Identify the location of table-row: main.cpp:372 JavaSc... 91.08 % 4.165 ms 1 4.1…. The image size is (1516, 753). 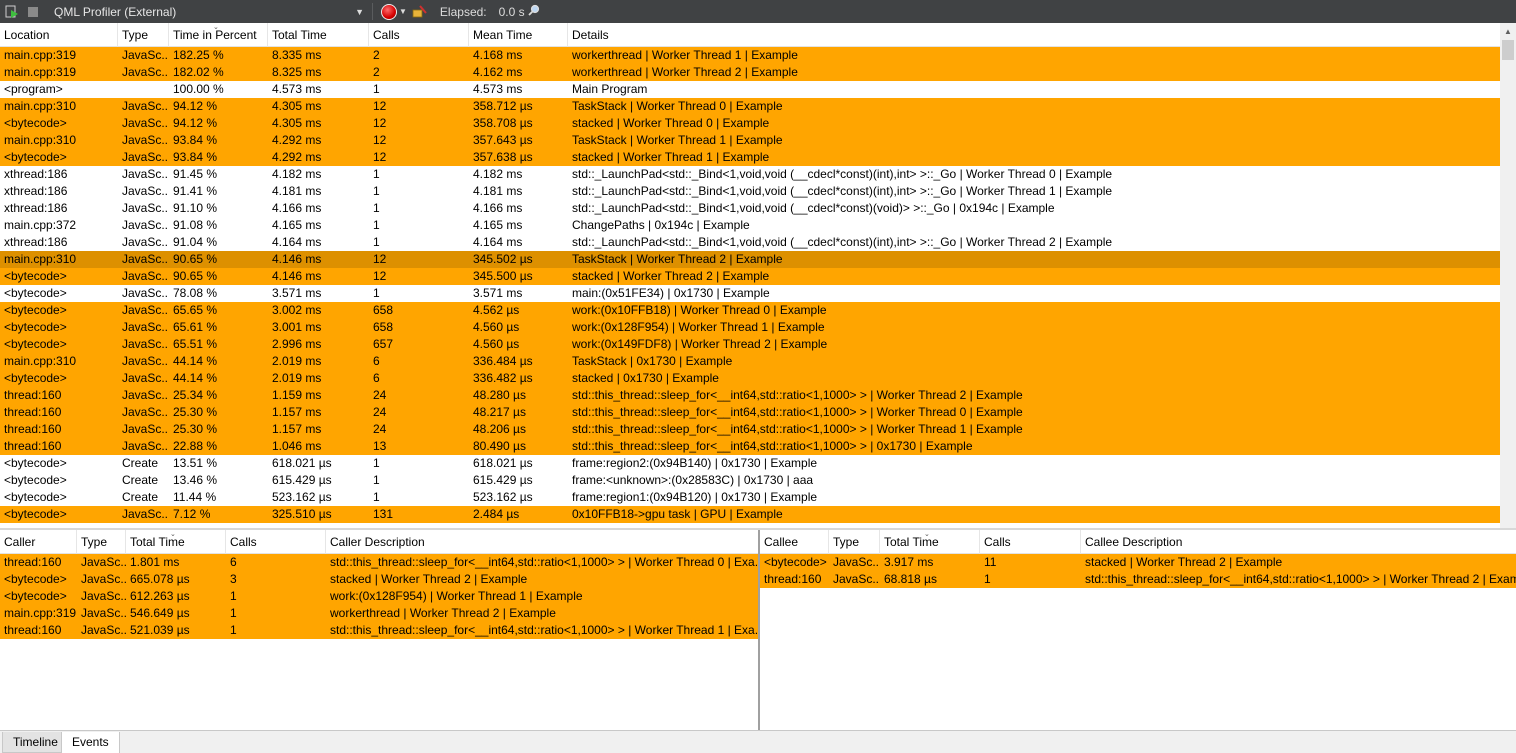
(750, 225).